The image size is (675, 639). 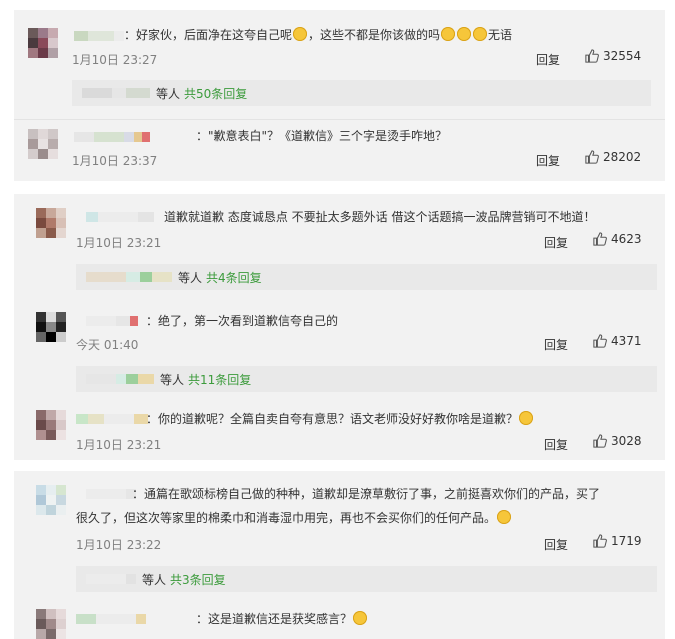 What do you see at coordinates (626, 239) in the screenshot?
I see `like-count: 4623` at bounding box center [626, 239].